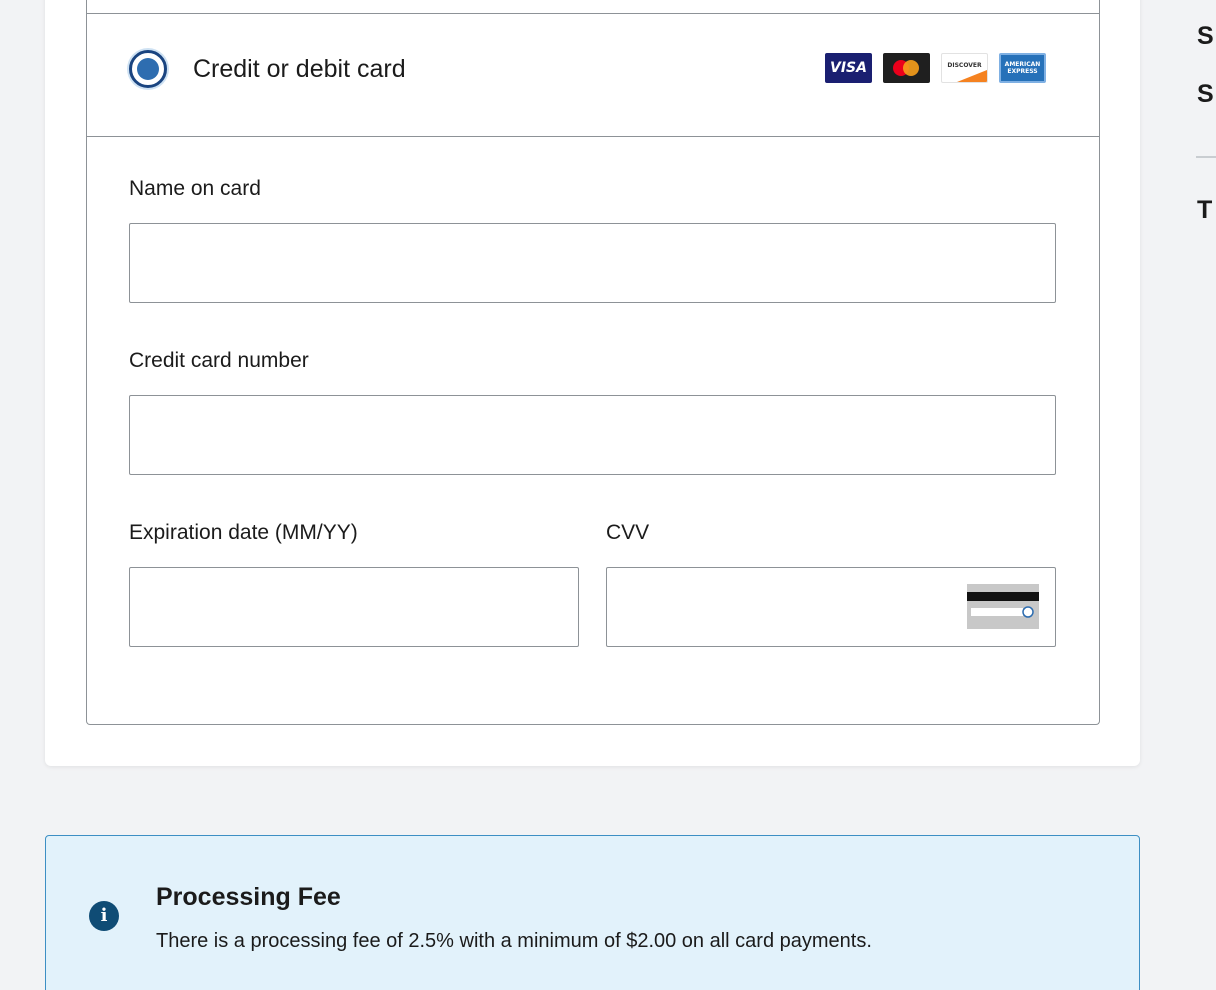 The image size is (1216, 990). I want to click on cvv-field-wrapper, so click(831, 607).